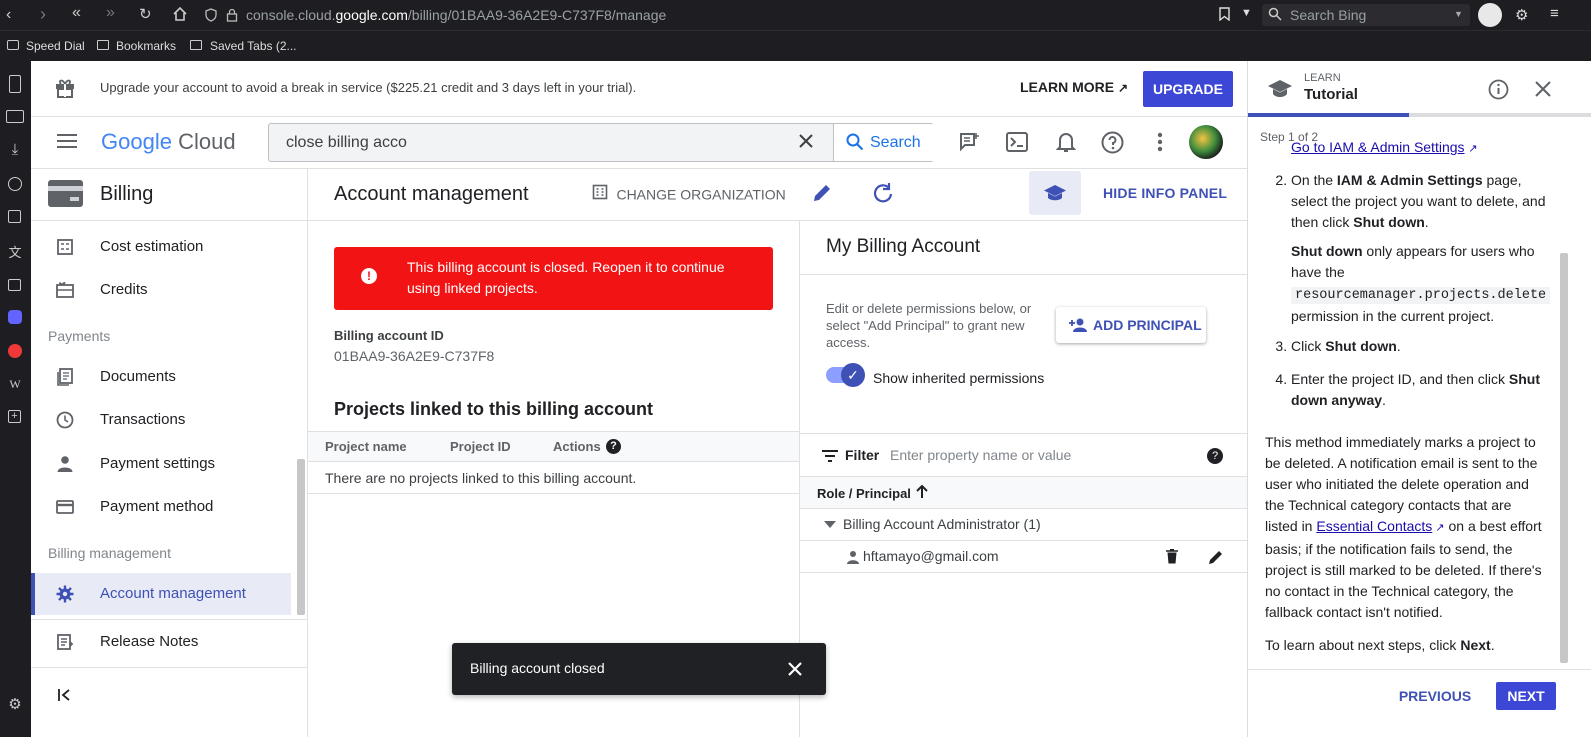 The height and width of the screenshot is (737, 1591). What do you see at coordinates (864, 493) in the screenshot?
I see `role-column-header: Role / Principal` at bounding box center [864, 493].